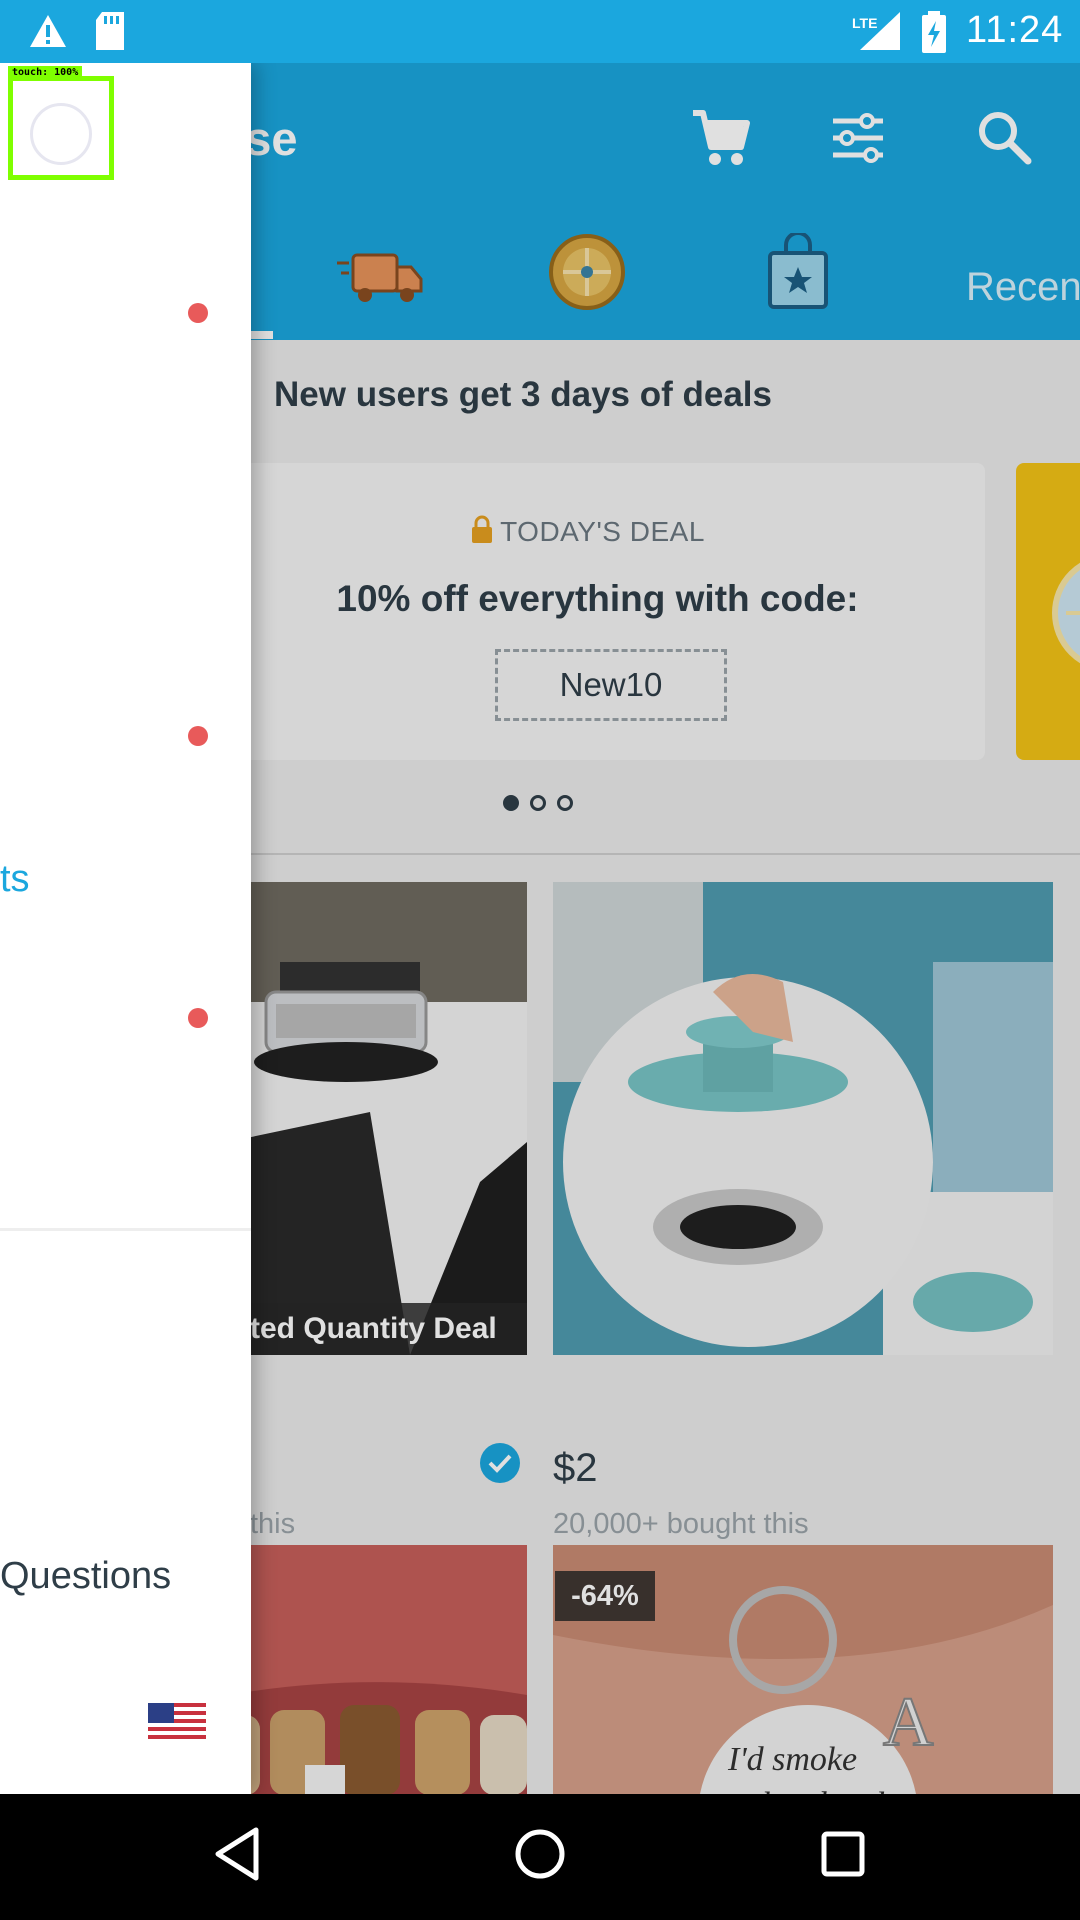  I want to click on drawer-item-faq: Questions, so click(85, 1576).